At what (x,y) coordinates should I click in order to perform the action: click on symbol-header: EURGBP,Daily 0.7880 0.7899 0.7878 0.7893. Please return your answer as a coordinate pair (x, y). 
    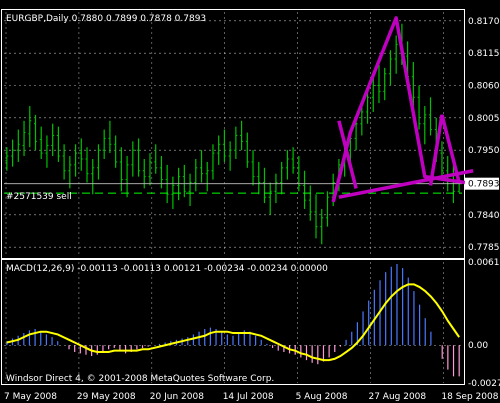
    Looking at the image, I should click on (106, 19).